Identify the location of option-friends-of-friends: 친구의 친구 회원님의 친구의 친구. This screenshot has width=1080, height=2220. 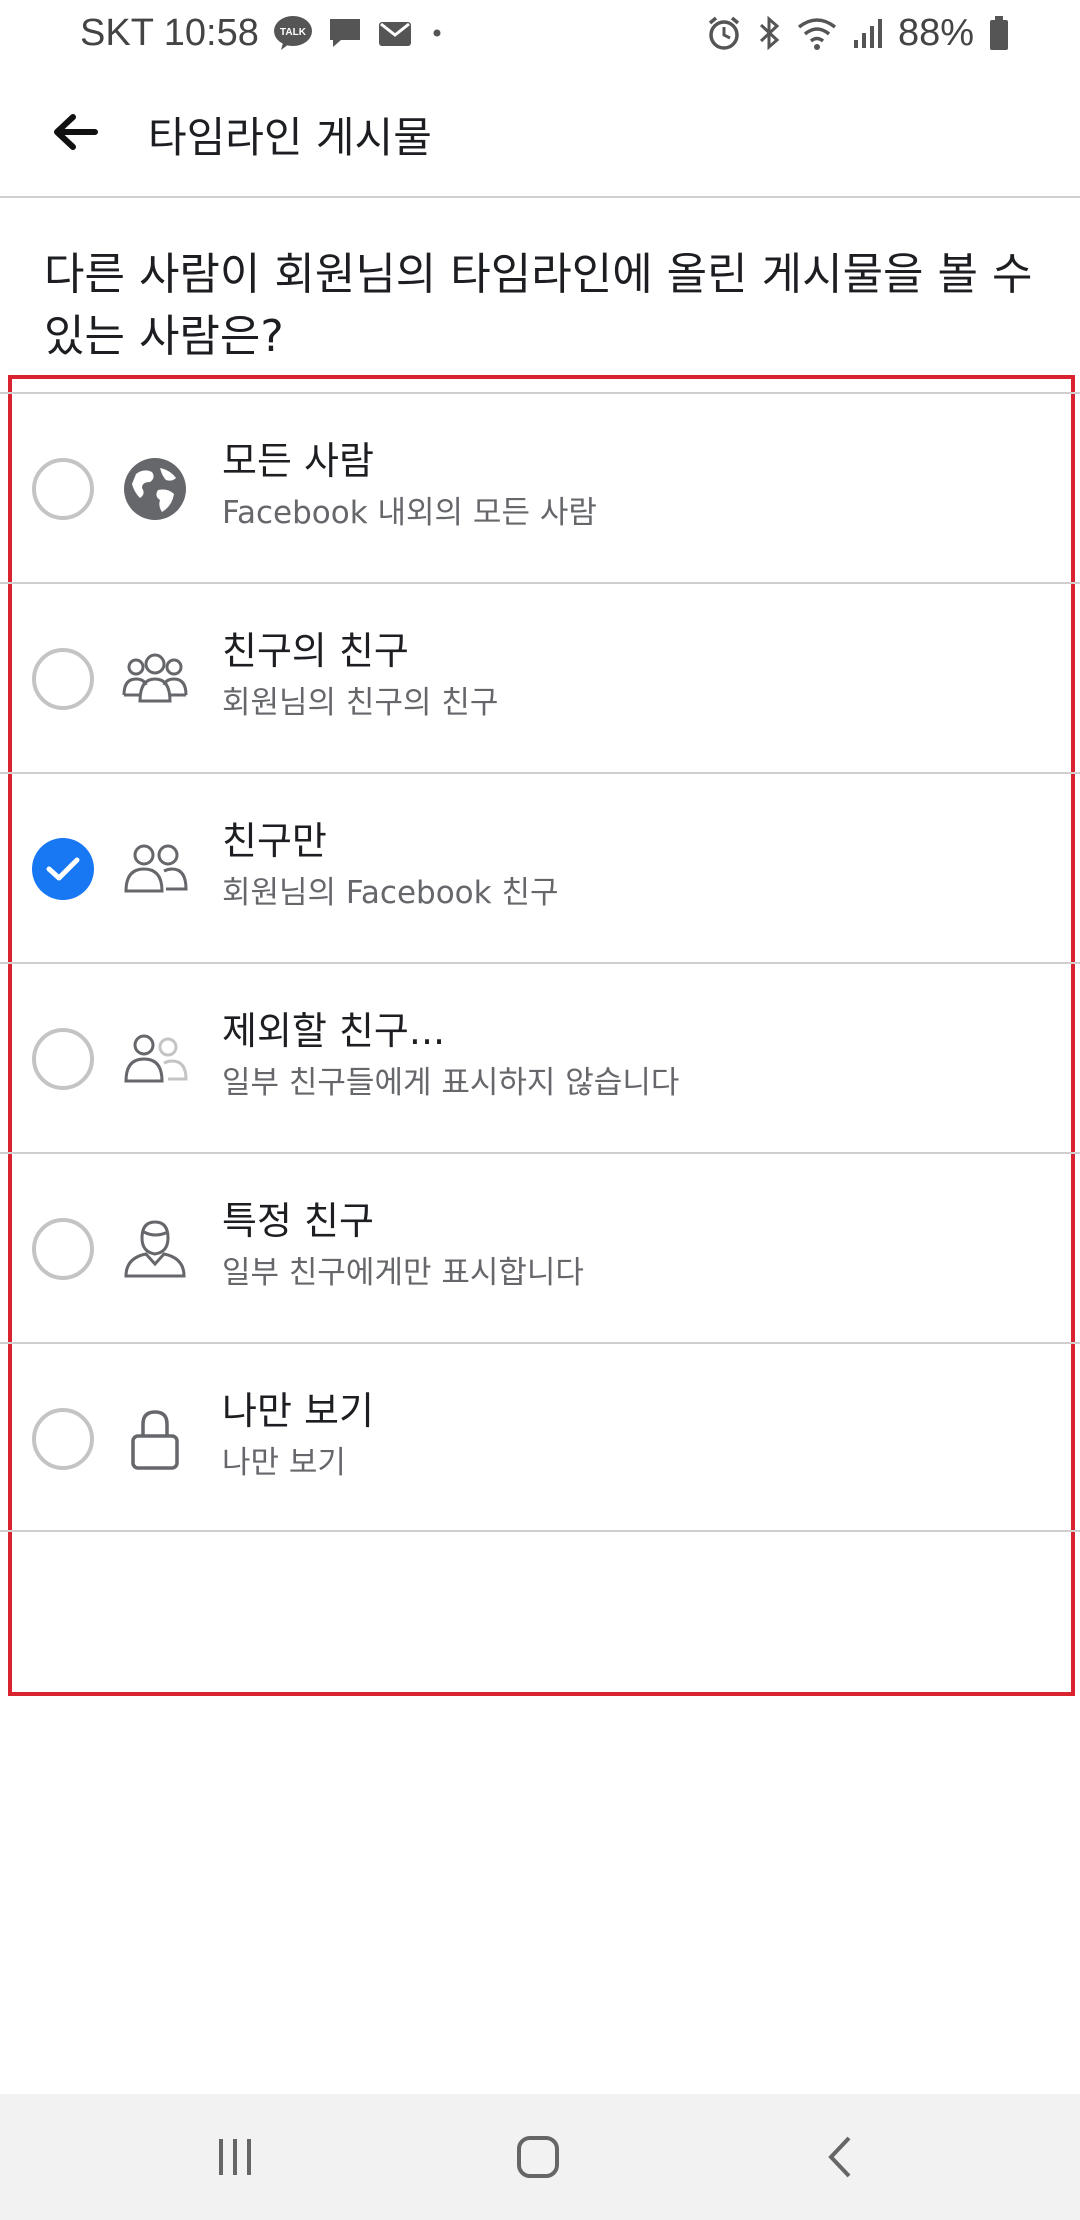
(540, 677).